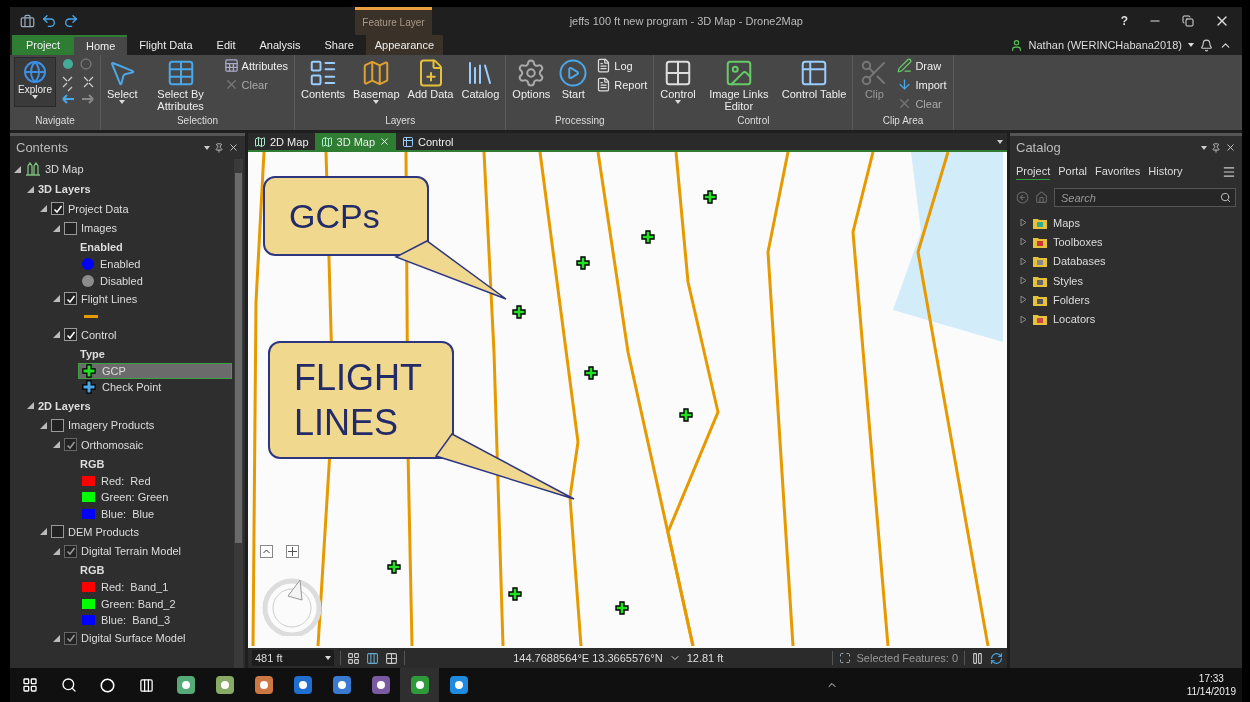 This screenshot has height=702, width=1250. Describe the element at coordinates (1033, 172) in the screenshot. I see `catalog-tab: Project` at that location.